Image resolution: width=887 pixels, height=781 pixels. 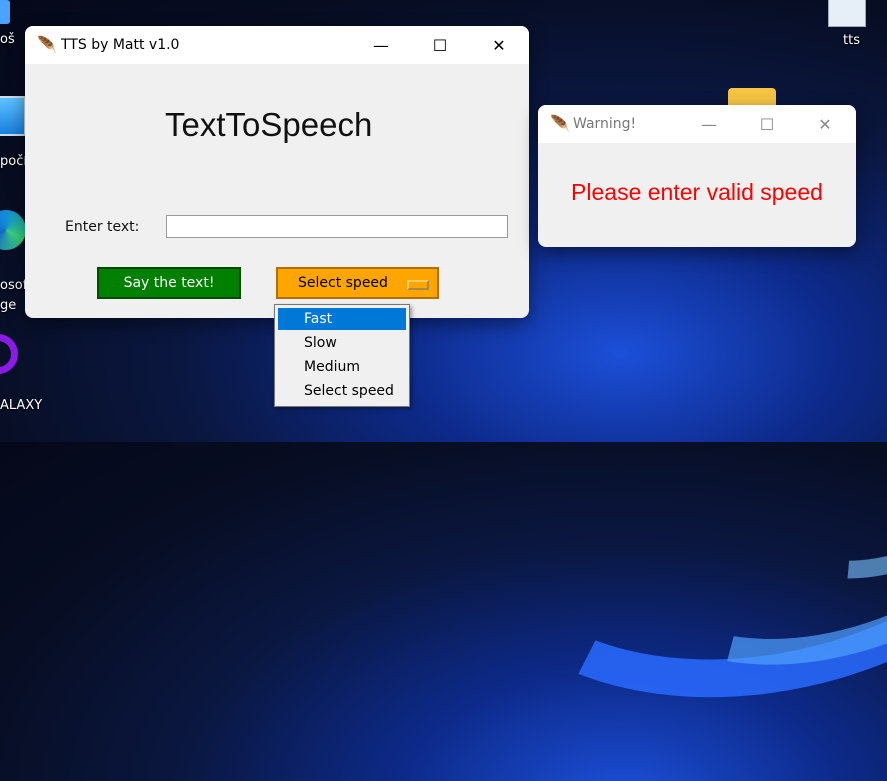 What do you see at coordinates (342, 391) in the screenshot?
I see `menu-item-select-speed: Select speed` at bounding box center [342, 391].